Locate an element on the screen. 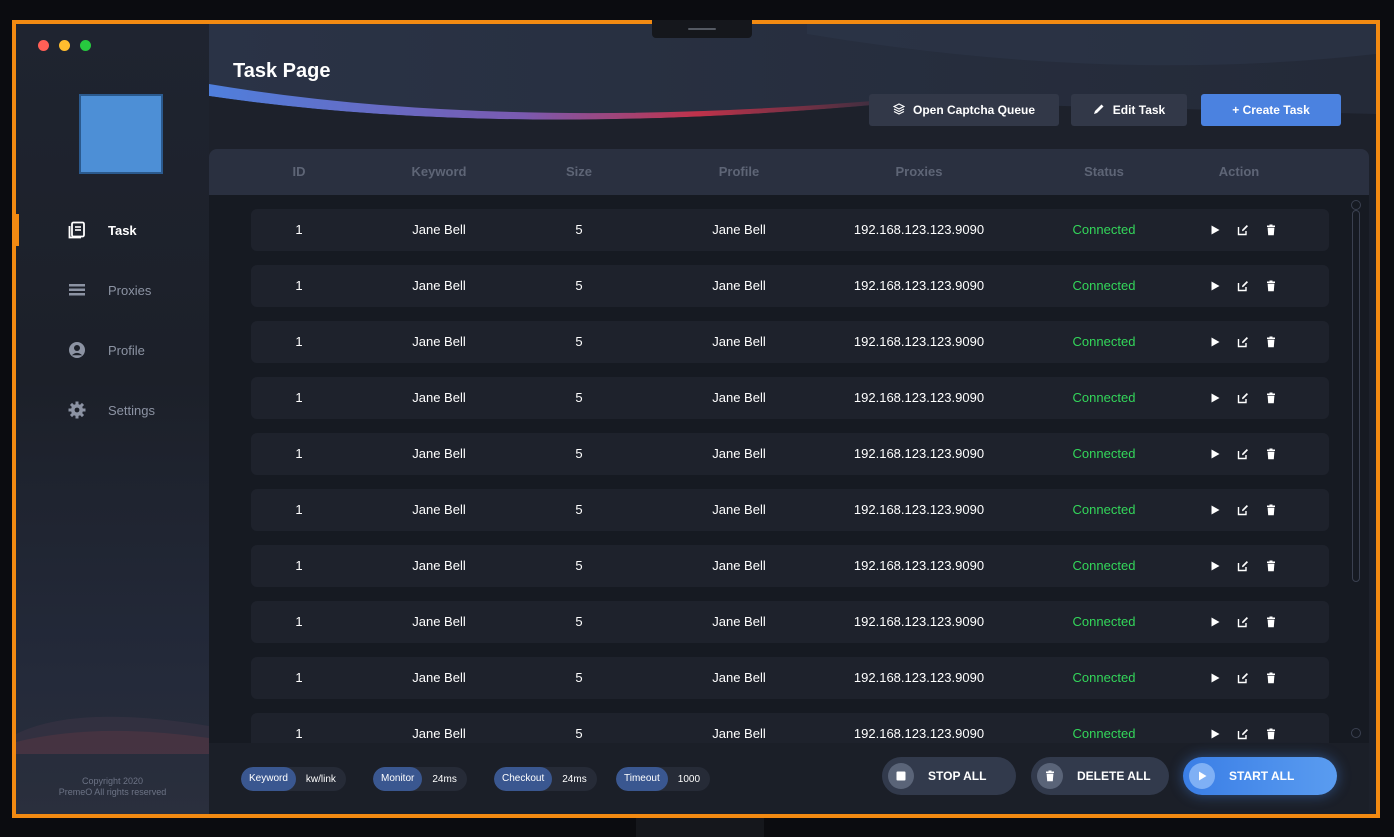 The width and height of the screenshot is (1394, 837). column-header-id: ID is located at coordinates (299, 171).